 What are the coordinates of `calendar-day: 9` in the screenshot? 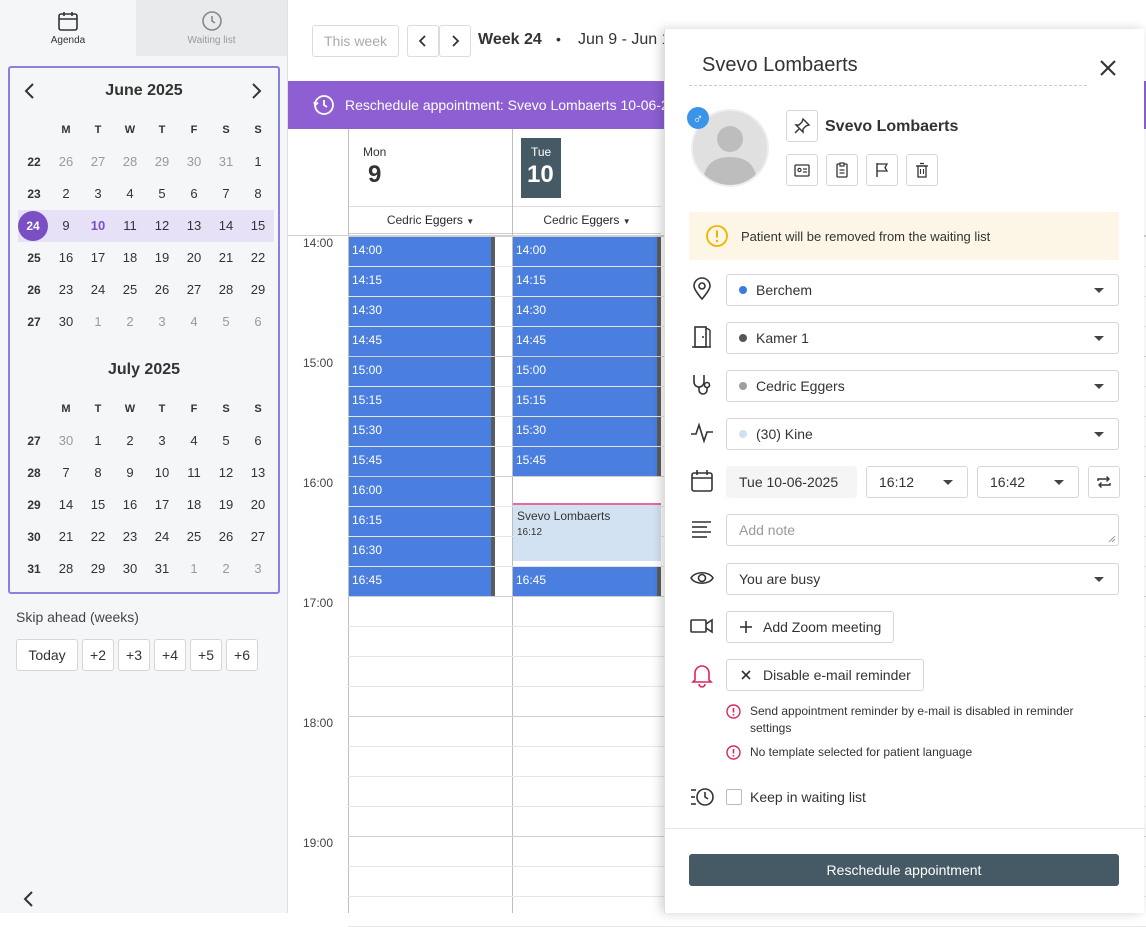 It's located at (130, 473).